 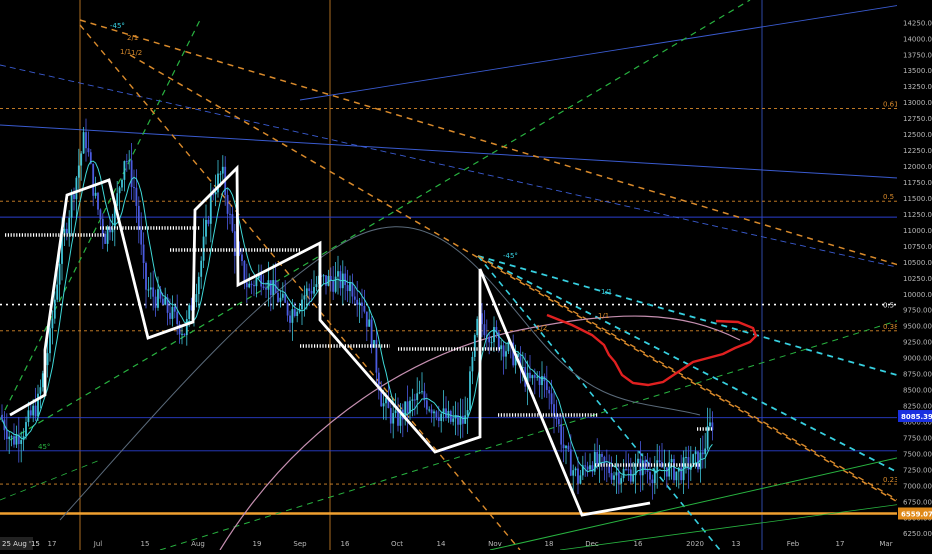 What do you see at coordinates (917, 231) in the screenshot?
I see `y-tick-label: 11000.00` at bounding box center [917, 231].